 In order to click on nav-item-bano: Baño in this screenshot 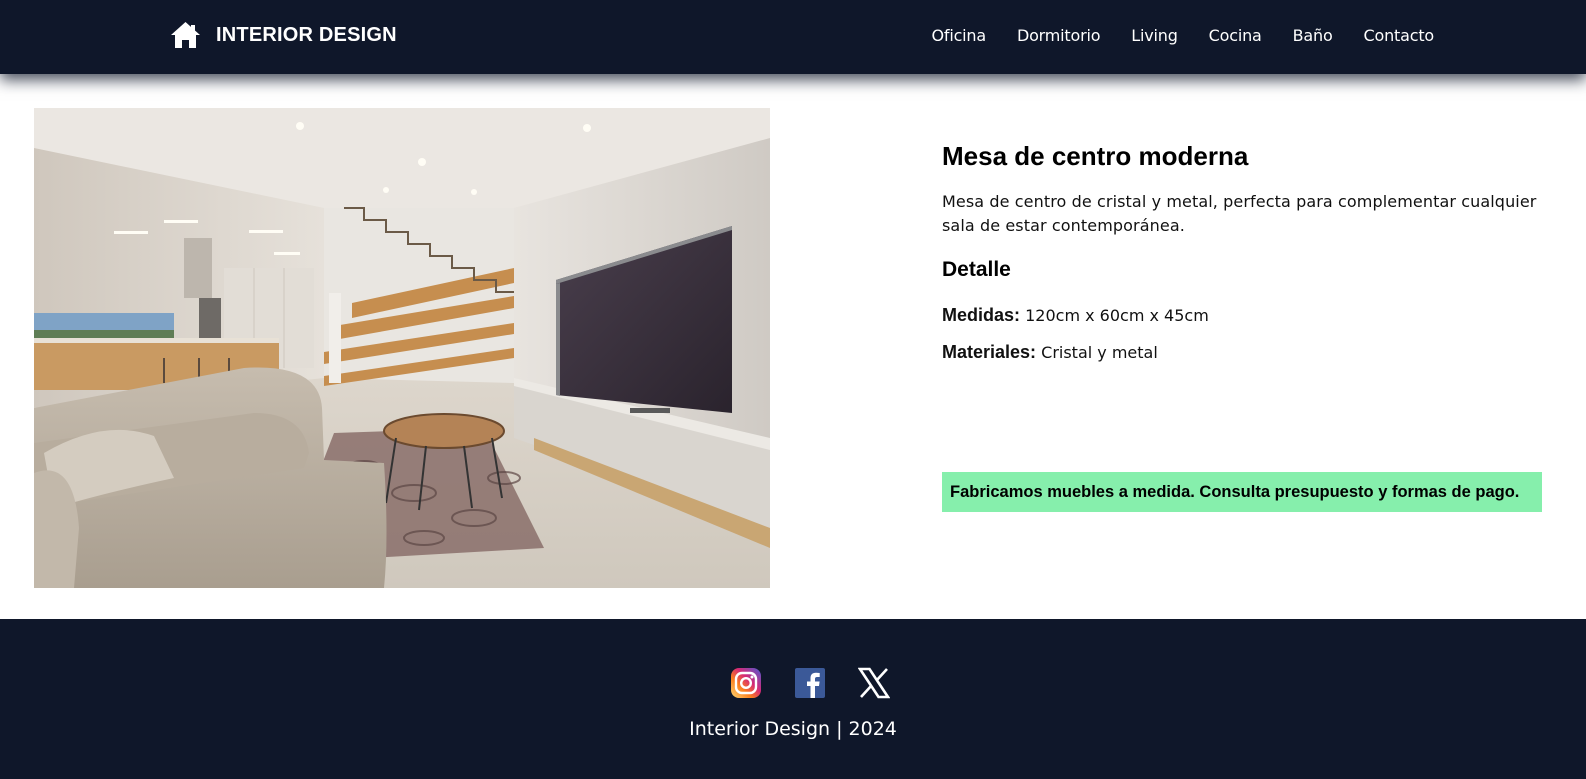, I will do `click(1313, 36)`.